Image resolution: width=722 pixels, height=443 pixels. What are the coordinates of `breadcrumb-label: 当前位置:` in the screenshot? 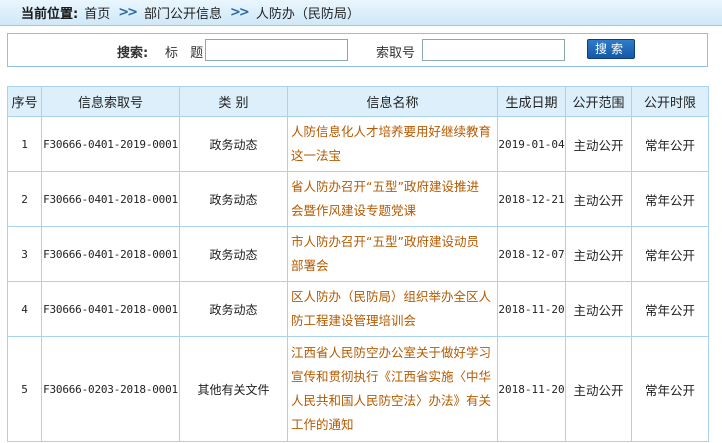 It's located at (50, 14).